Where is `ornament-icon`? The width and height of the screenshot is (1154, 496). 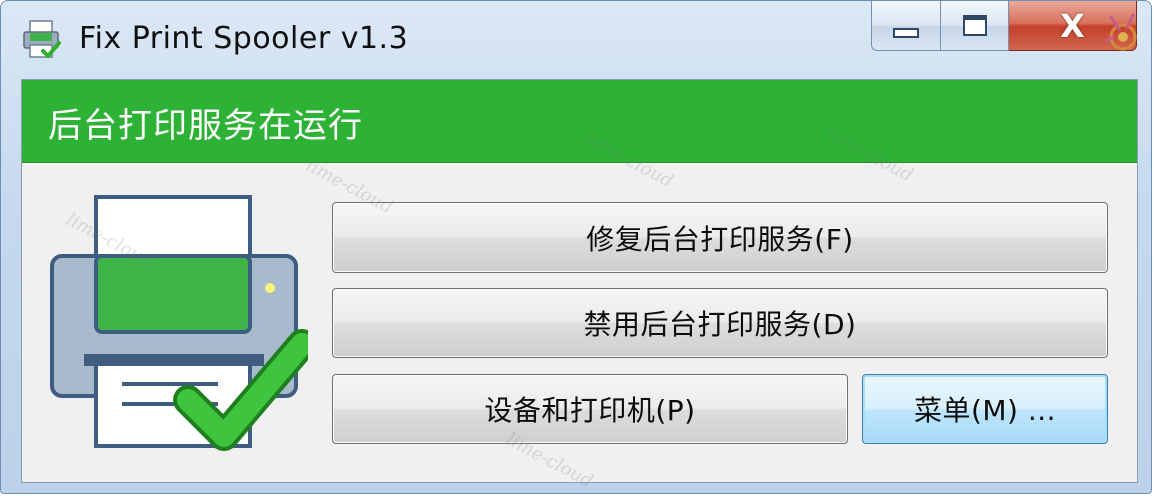 ornament-icon is located at coordinates (1121, 32).